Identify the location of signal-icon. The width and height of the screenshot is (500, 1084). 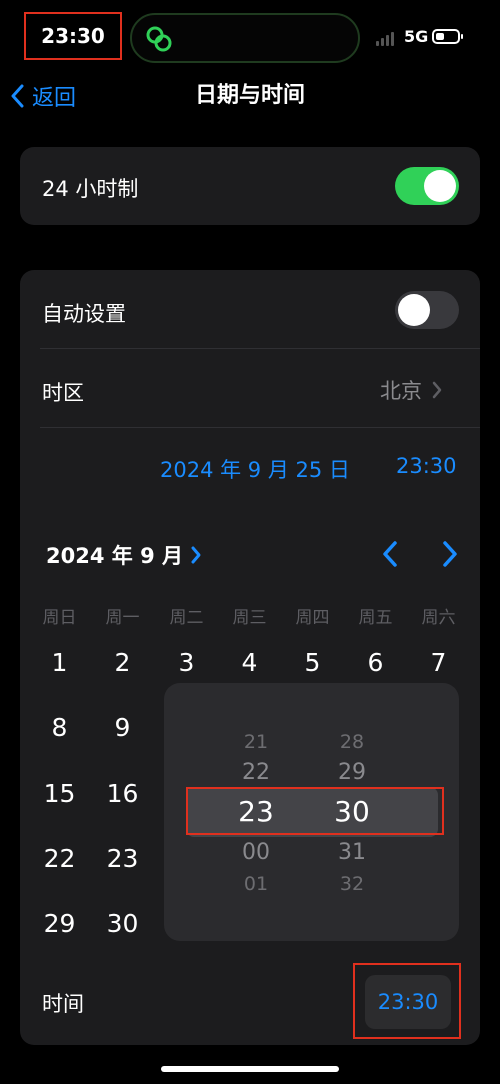
(387, 38).